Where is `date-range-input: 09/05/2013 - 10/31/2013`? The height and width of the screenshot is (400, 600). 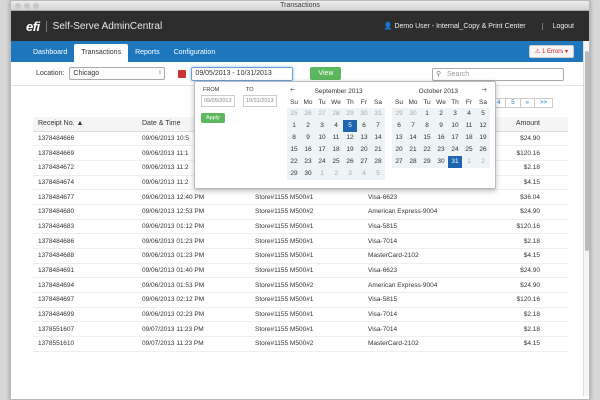
date-range-input: 09/05/2013 - 10/31/2013 is located at coordinates (242, 73).